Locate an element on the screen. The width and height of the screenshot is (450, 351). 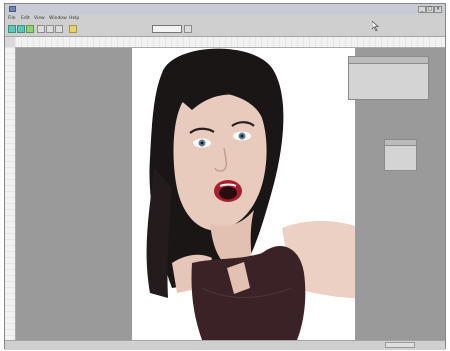
close-button: × is located at coordinates (438, 9).